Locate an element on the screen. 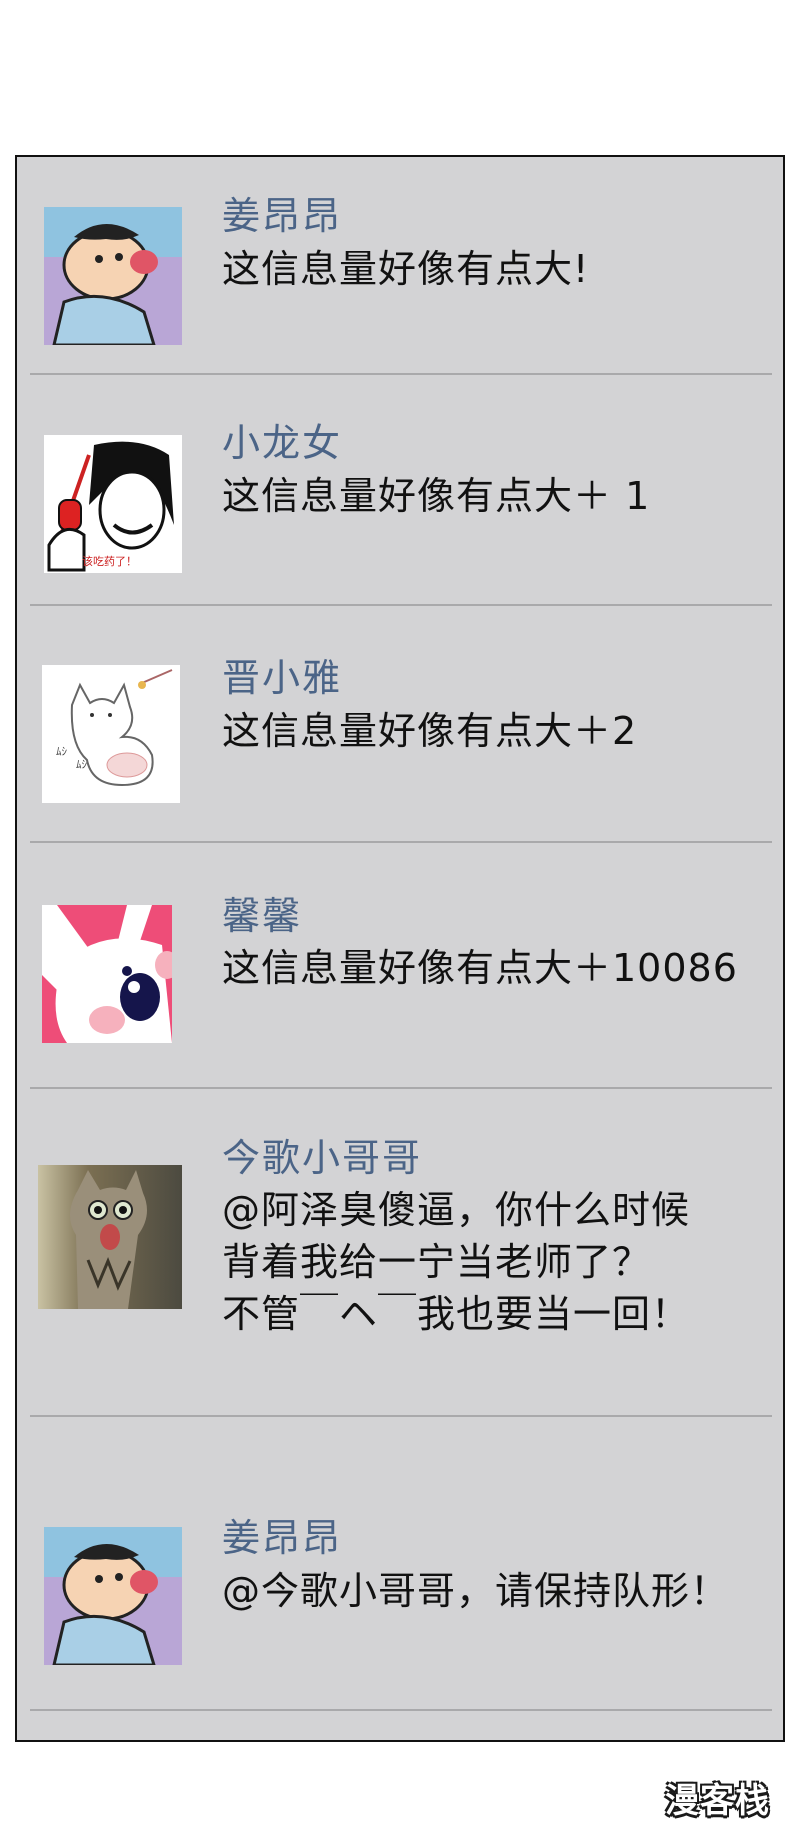  comment-author: 晋小雅 is located at coordinates (282, 674).